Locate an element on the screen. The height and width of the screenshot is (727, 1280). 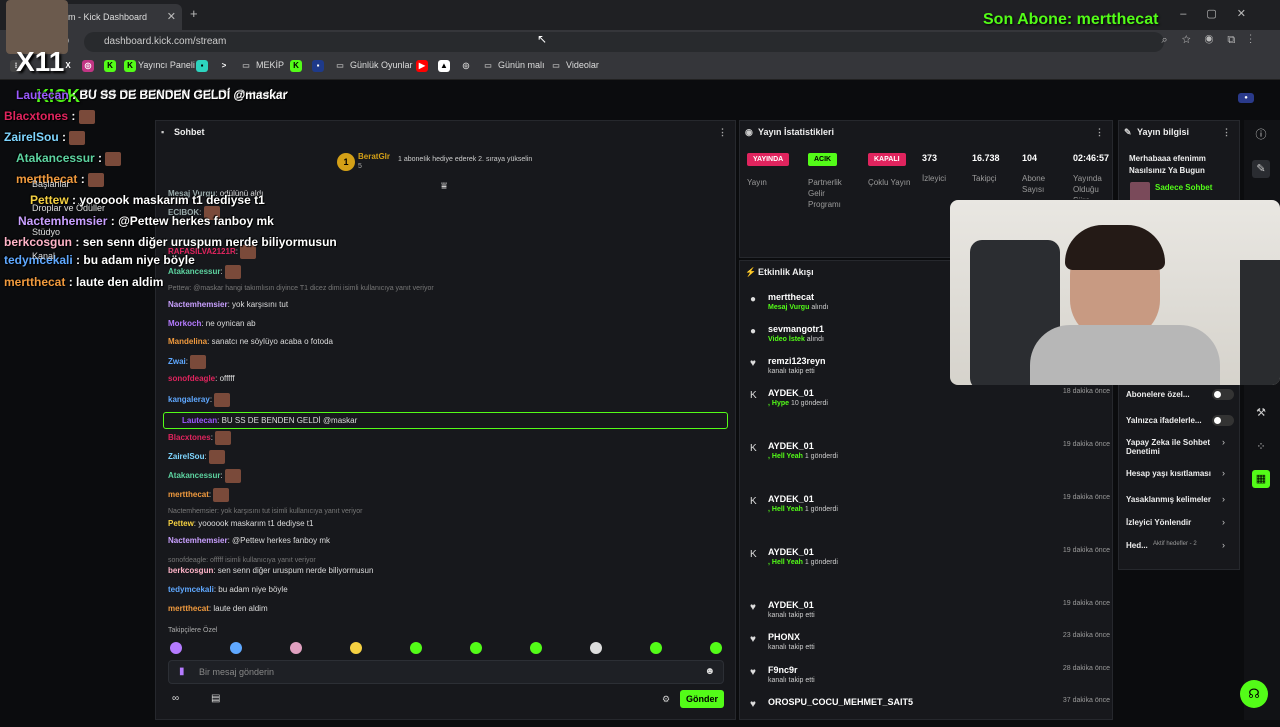
chat-username: tedymcekali is located at coordinates (191, 589).